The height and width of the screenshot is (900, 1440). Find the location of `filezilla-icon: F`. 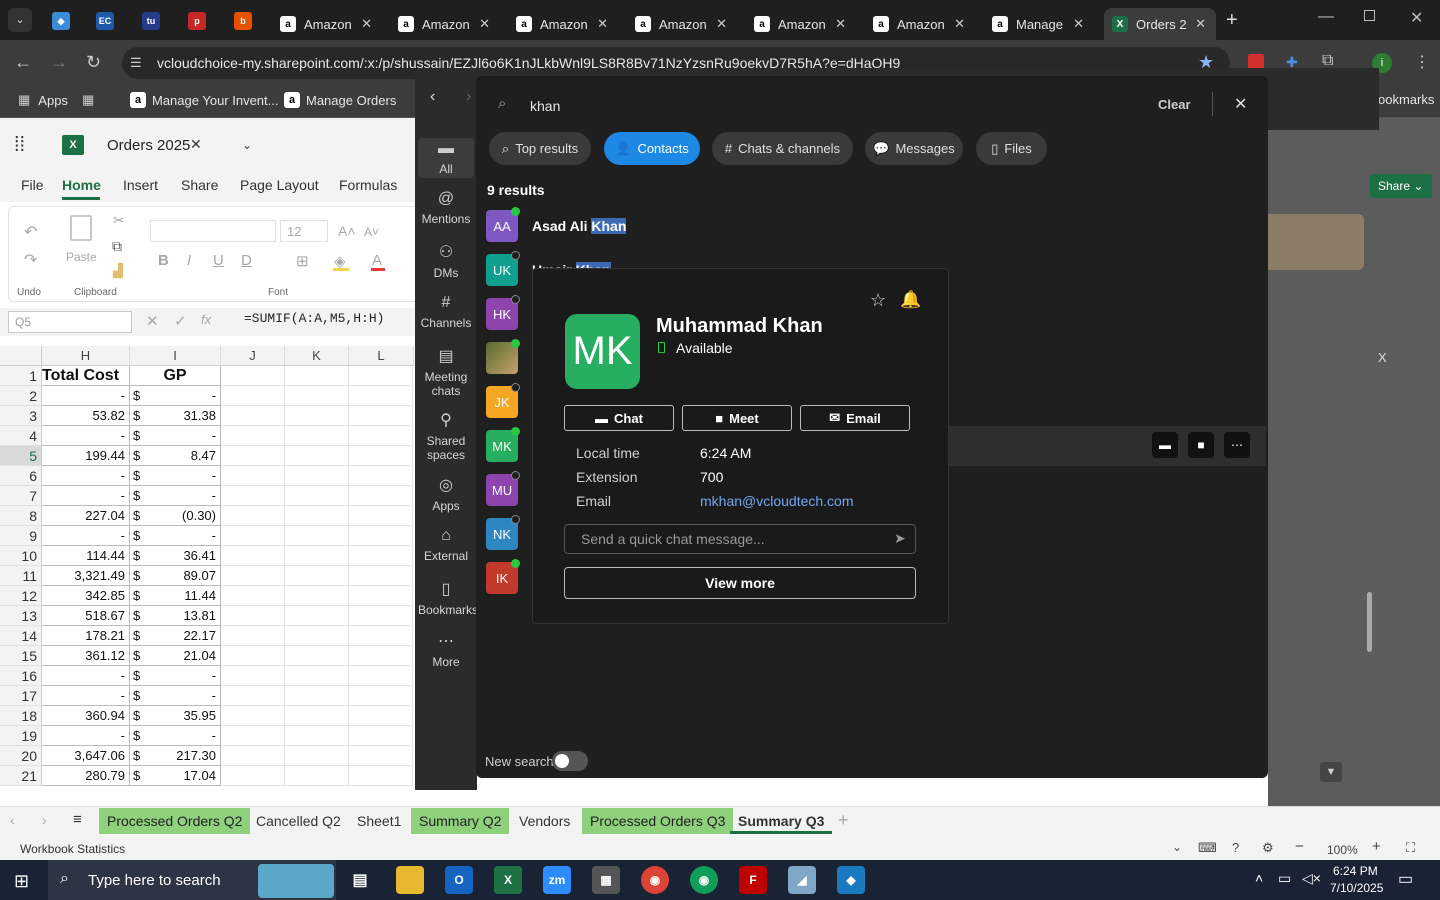

filezilla-icon: F is located at coordinates (753, 880).